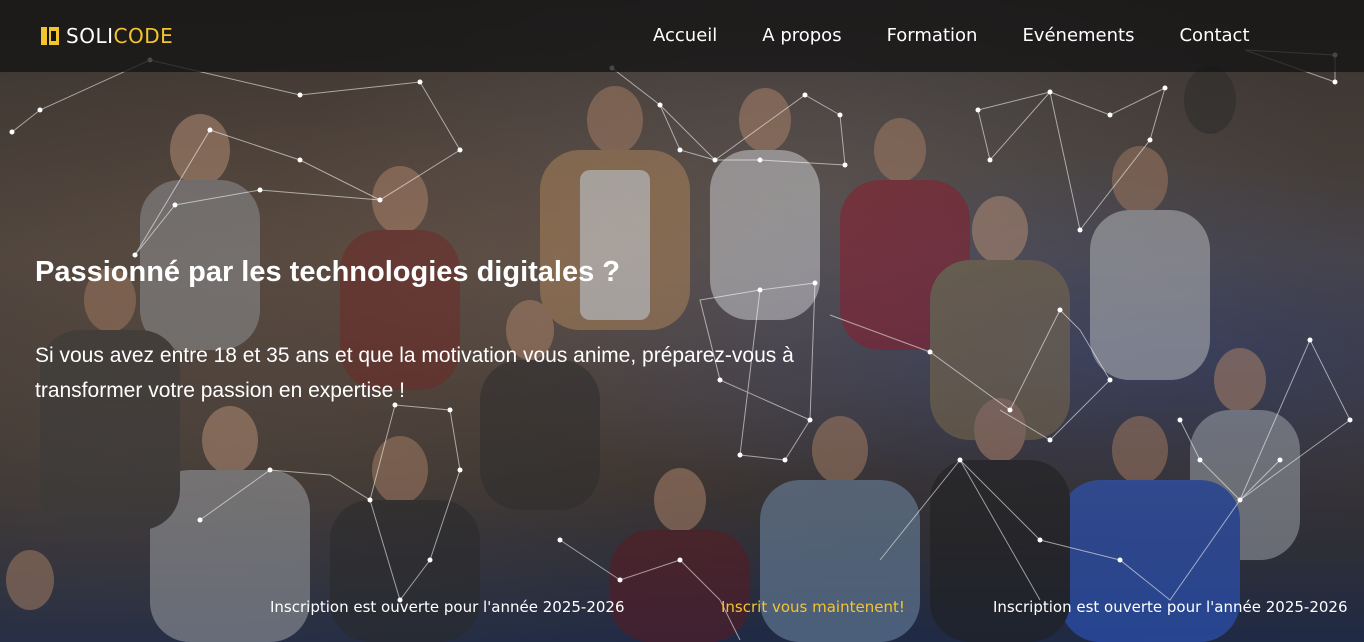  I want to click on nav-item-contact: Contact, so click(1214, 36).